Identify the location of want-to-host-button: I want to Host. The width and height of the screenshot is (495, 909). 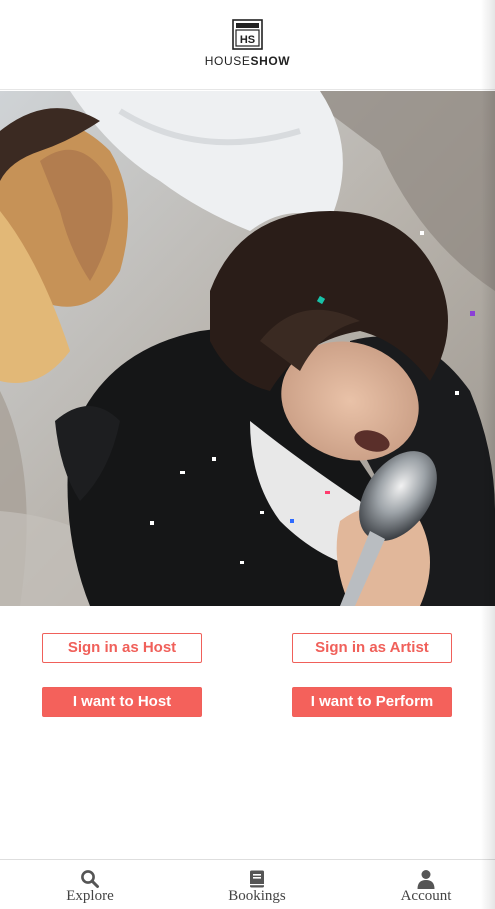
(122, 702).